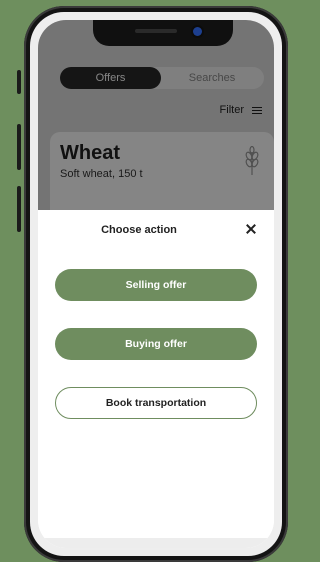 The width and height of the screenshot is (320, 562). Describe the element at coordinates (156, 31) in the screenshot. I see `speaker-grille` at that location.